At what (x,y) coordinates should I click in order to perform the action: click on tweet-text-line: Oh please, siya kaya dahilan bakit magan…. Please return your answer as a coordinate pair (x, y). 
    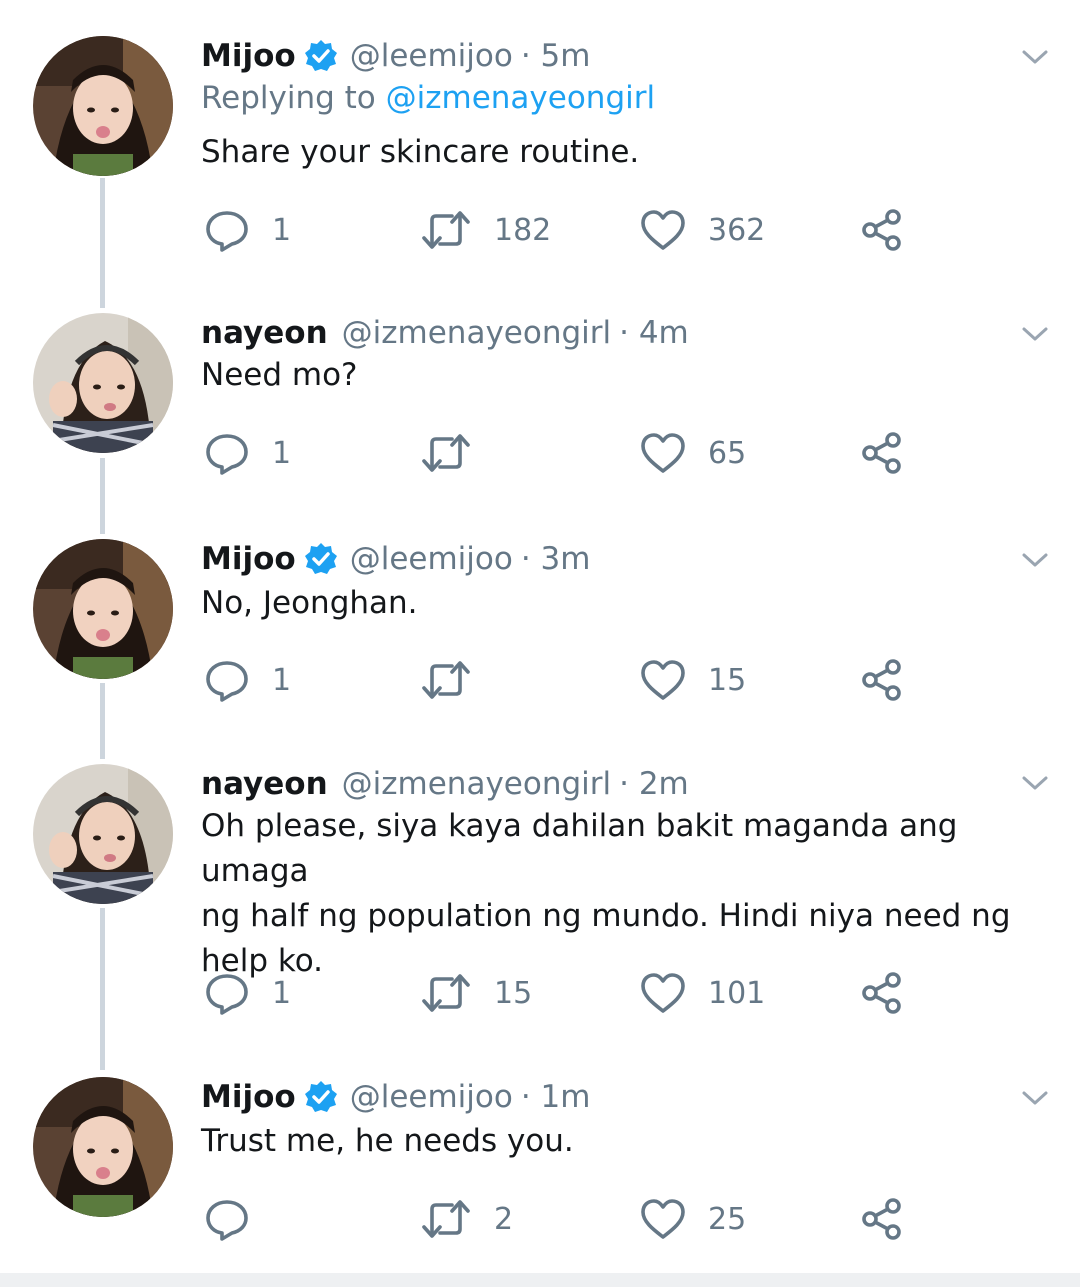
    Looking at the image, I should click on (579, 848).